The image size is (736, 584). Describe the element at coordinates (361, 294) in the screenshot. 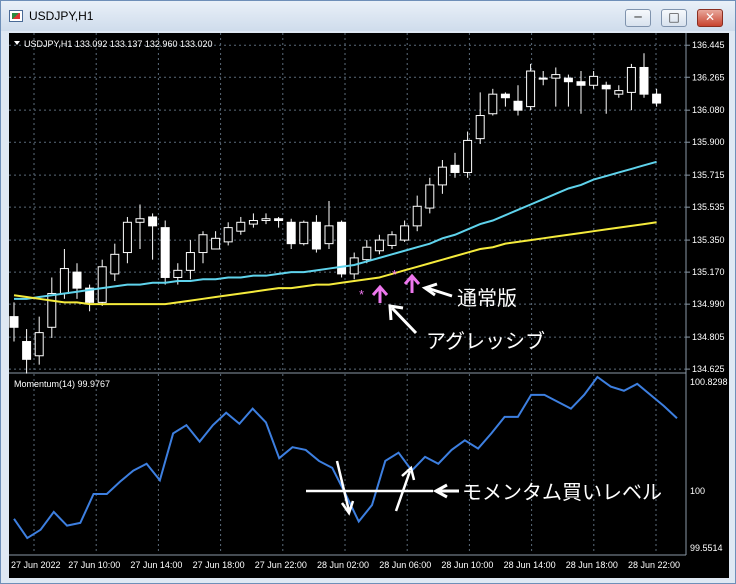

I see `aggressive-star-icon: *` at that location.